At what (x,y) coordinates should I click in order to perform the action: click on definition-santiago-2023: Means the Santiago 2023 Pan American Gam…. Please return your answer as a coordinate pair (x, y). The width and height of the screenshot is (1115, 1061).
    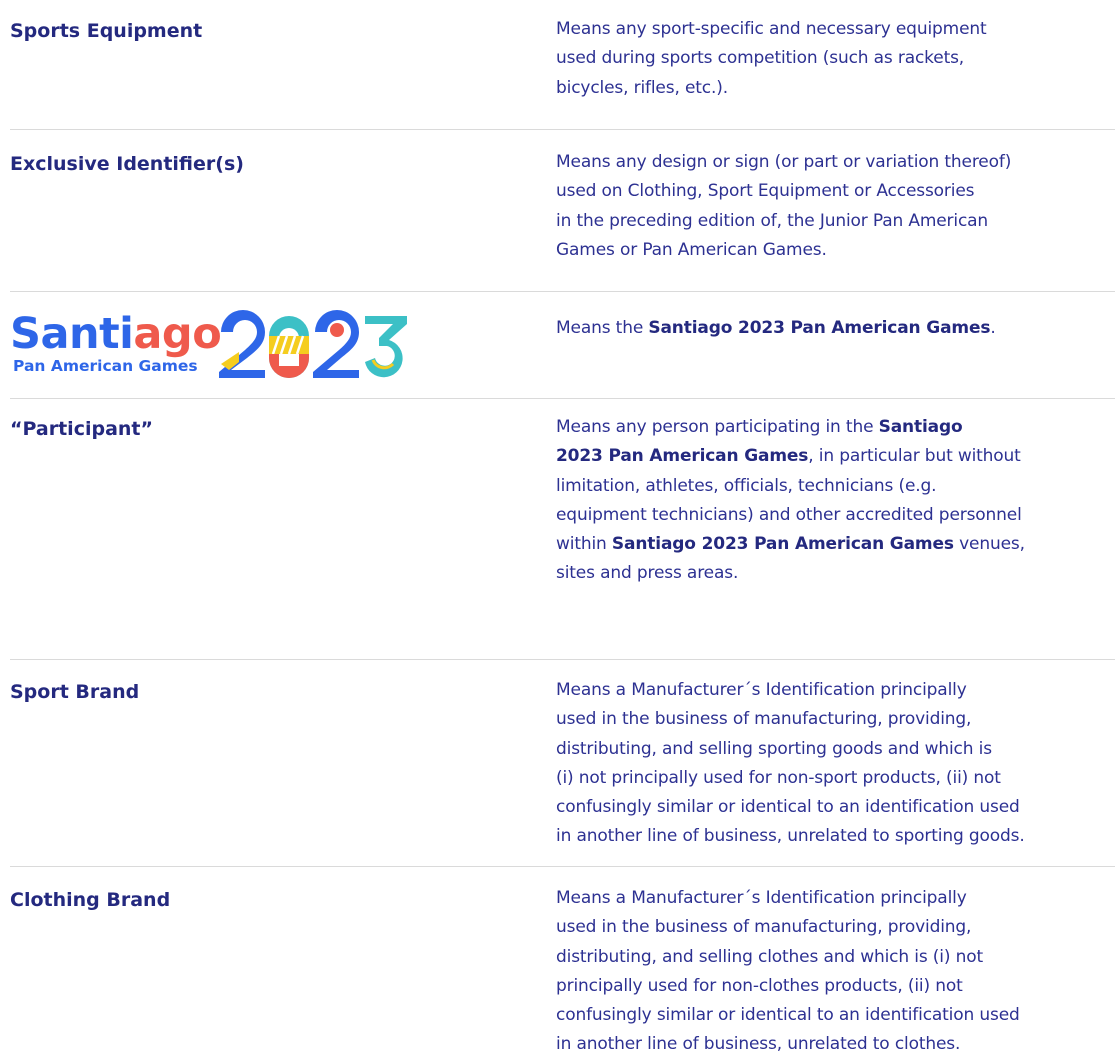
    Looking at the image, I should click on (835, 354).